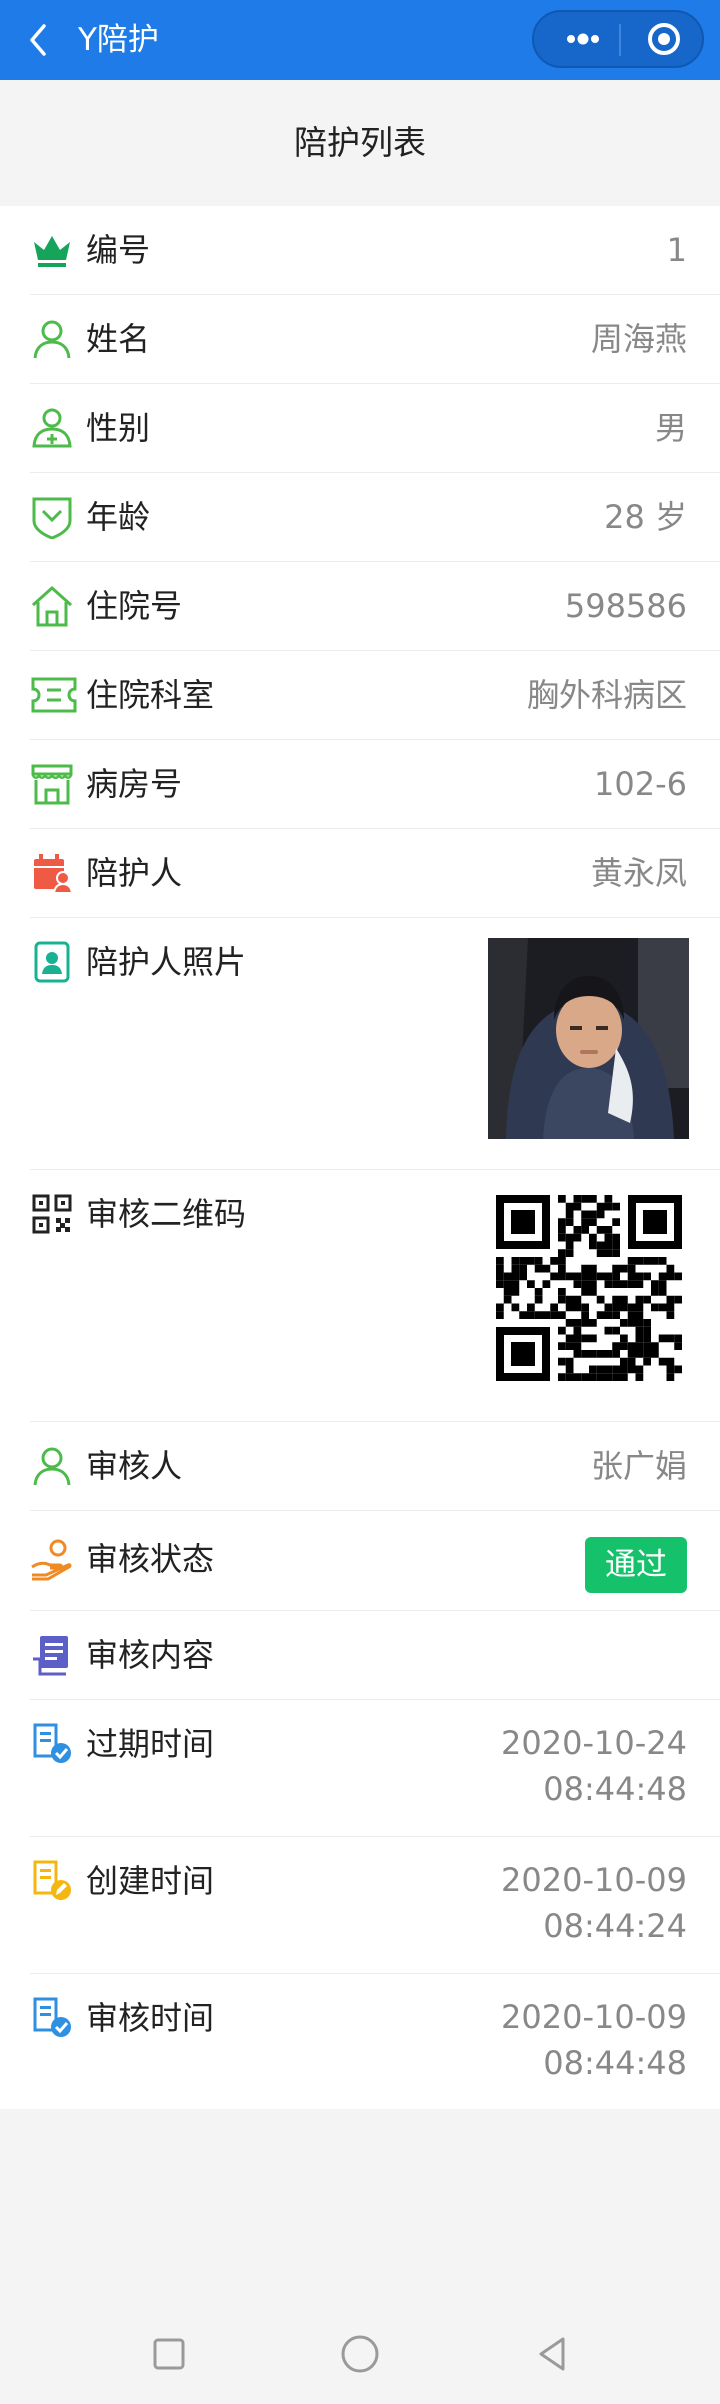 The height and width of the screenshot is (2404, 720). Describe the element at coordinates (583, 39) in the screenshot. I see `more-dots-icon` at that location.